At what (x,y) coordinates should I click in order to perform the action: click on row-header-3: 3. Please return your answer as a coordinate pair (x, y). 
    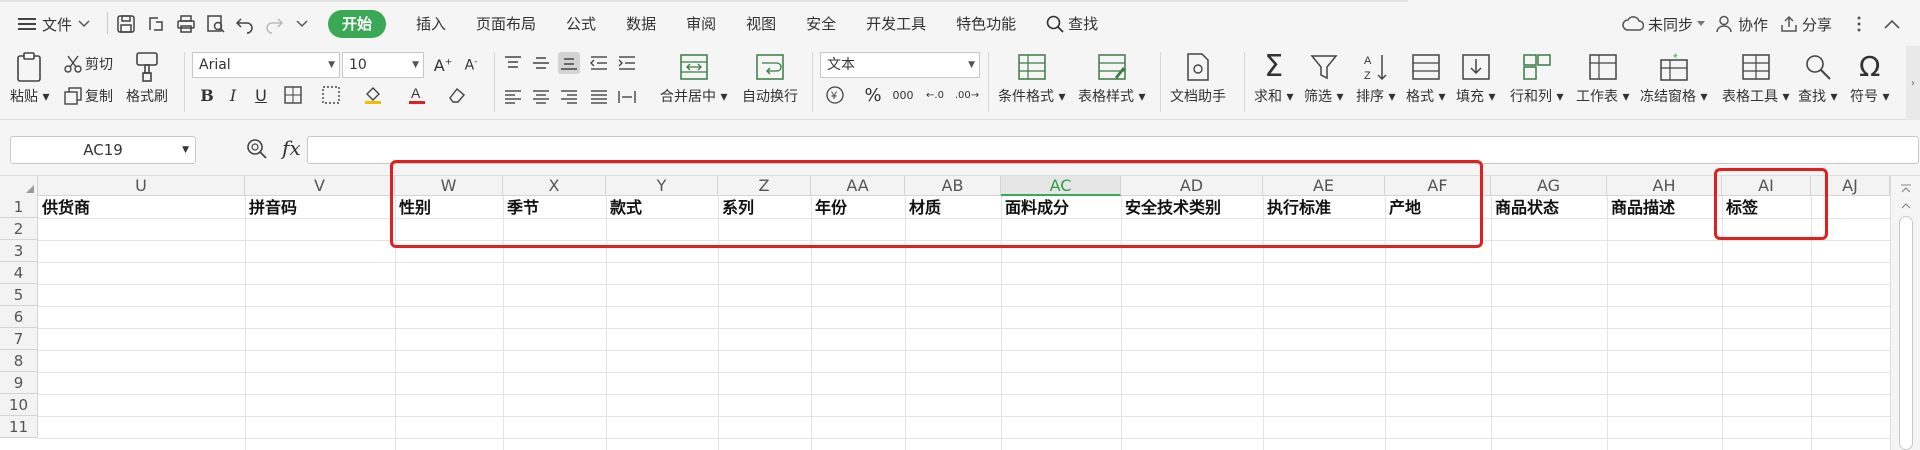
    Looking at the image, I should click on (19, 251).